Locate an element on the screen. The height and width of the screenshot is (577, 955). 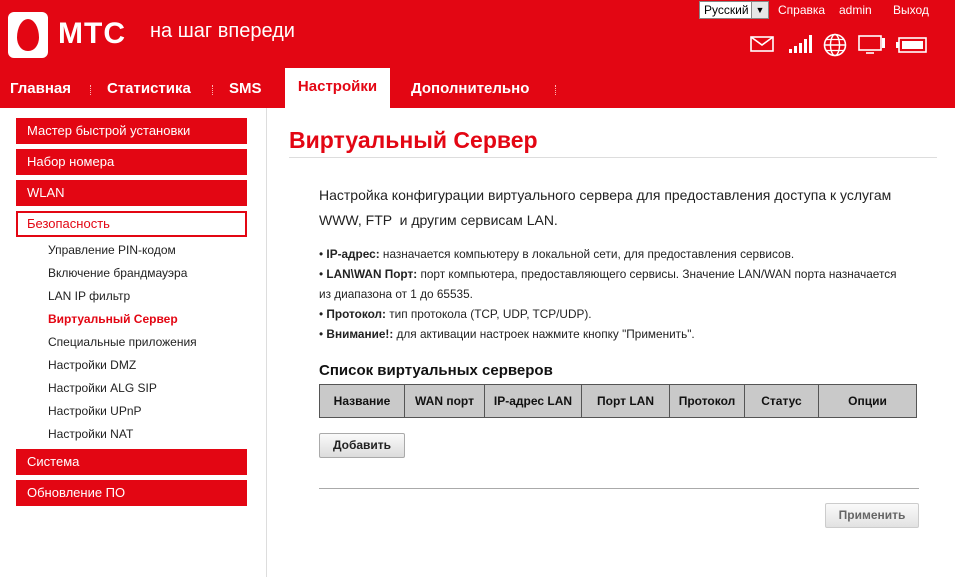
page-title: Виртуальный Сервер is located at coordinates (413, 140).